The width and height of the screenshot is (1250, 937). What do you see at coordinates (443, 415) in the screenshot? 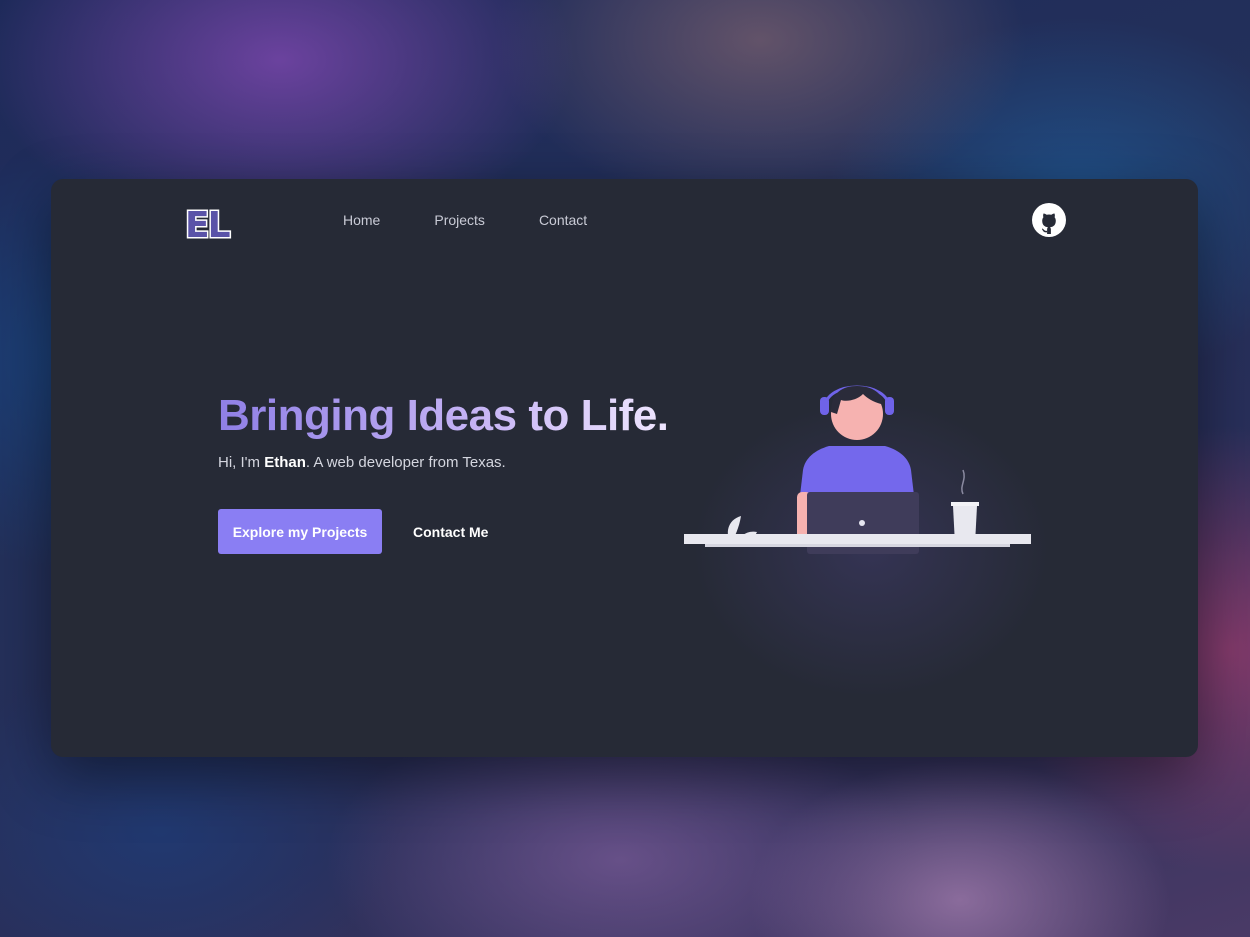
I see `hero-title: Bringing Ideas to Life.` at bounding box center [443, 415].